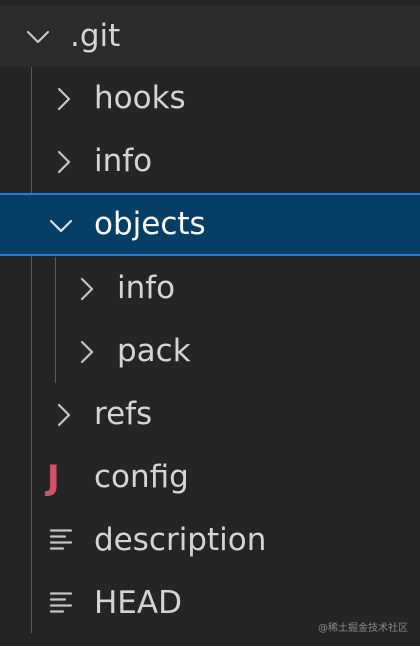  Describe the element at coordinates (210, 98) in the screenshot. I see `tree-item-hooks: hooks` at that location.